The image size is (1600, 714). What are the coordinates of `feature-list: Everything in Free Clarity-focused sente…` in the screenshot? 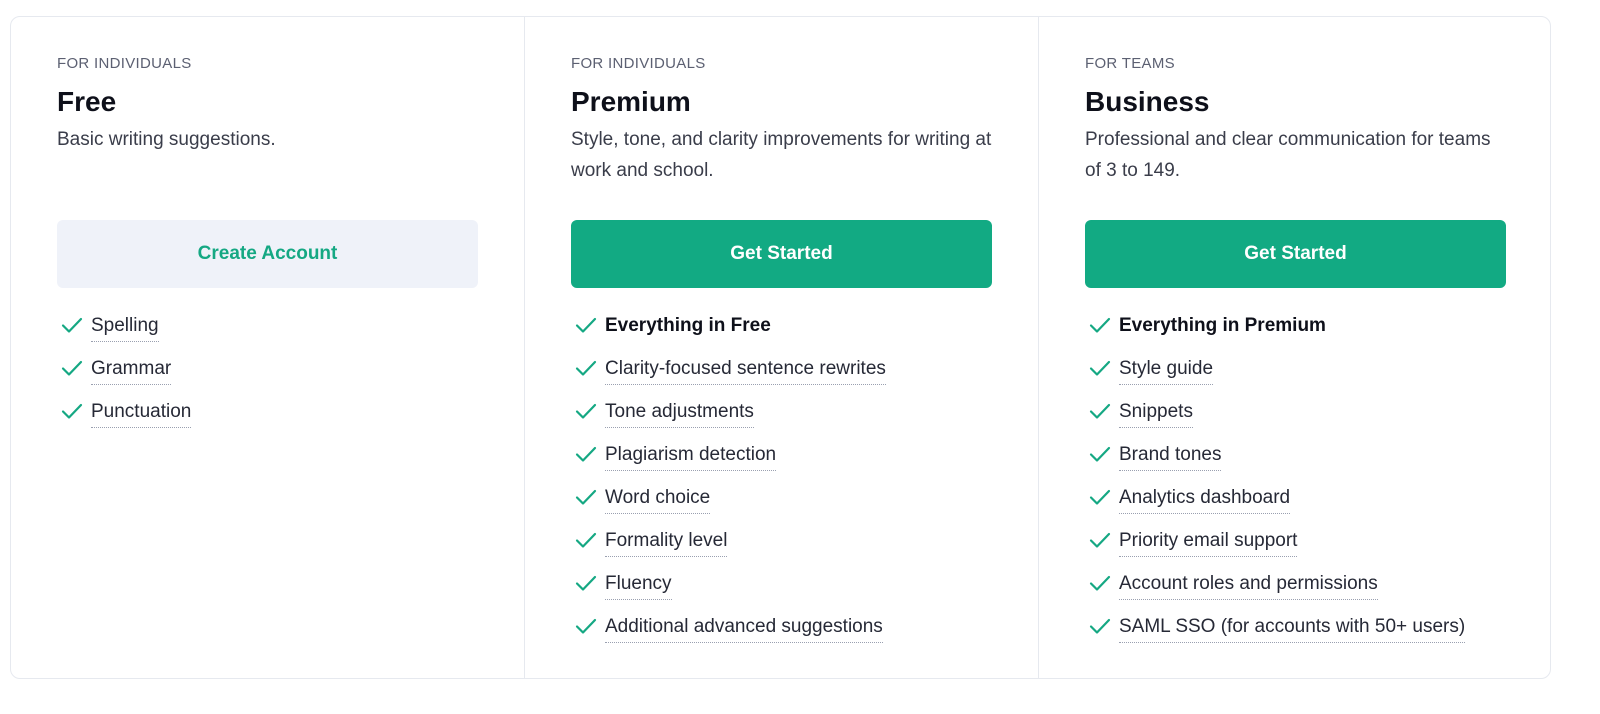 It's located at (781, 486).